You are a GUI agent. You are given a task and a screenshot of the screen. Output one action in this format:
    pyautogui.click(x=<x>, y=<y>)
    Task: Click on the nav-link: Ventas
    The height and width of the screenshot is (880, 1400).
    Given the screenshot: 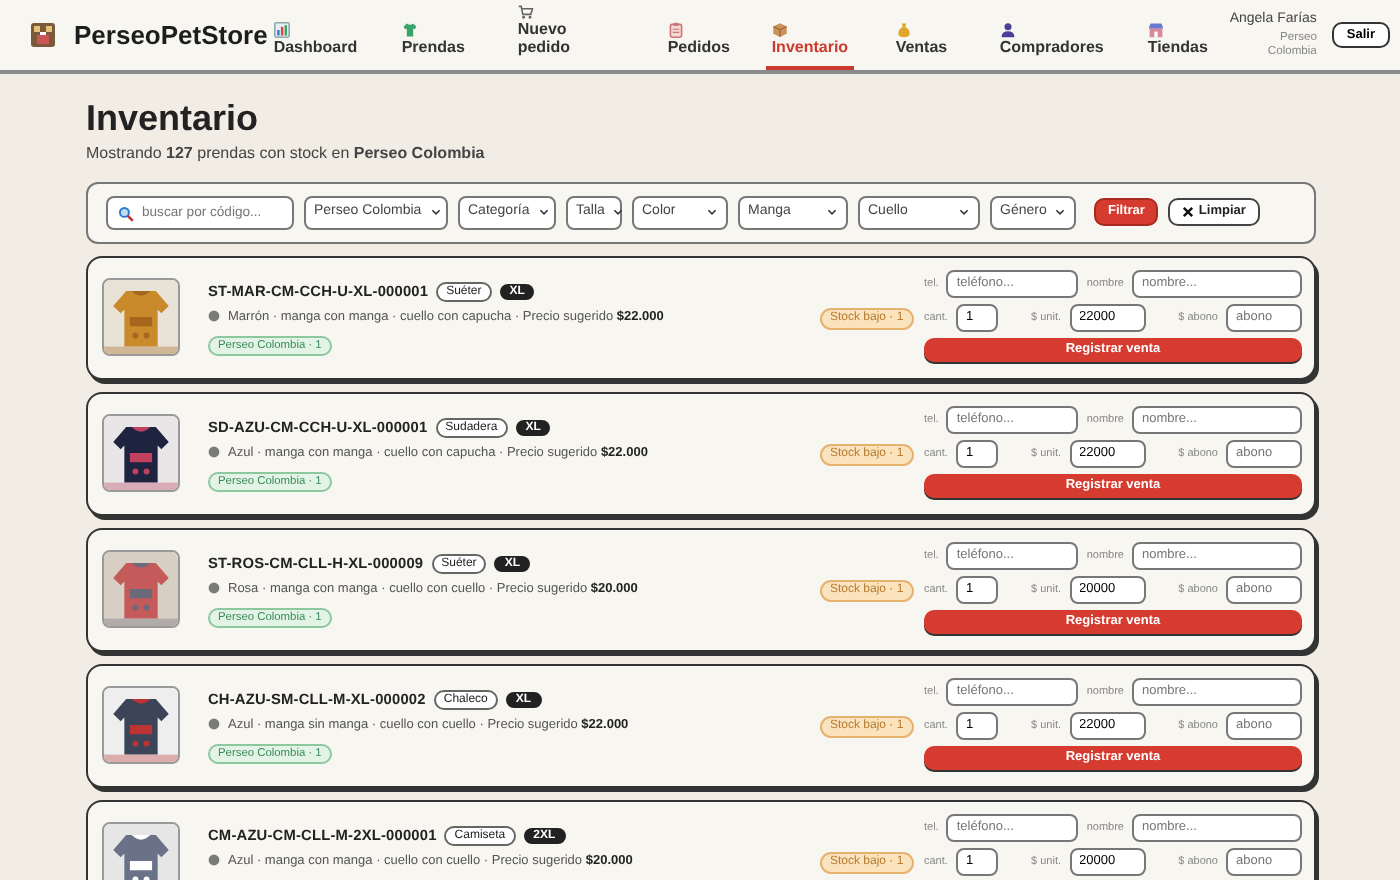 What is the action you would take?
    pyautogui.click(x=921, y=44)
    